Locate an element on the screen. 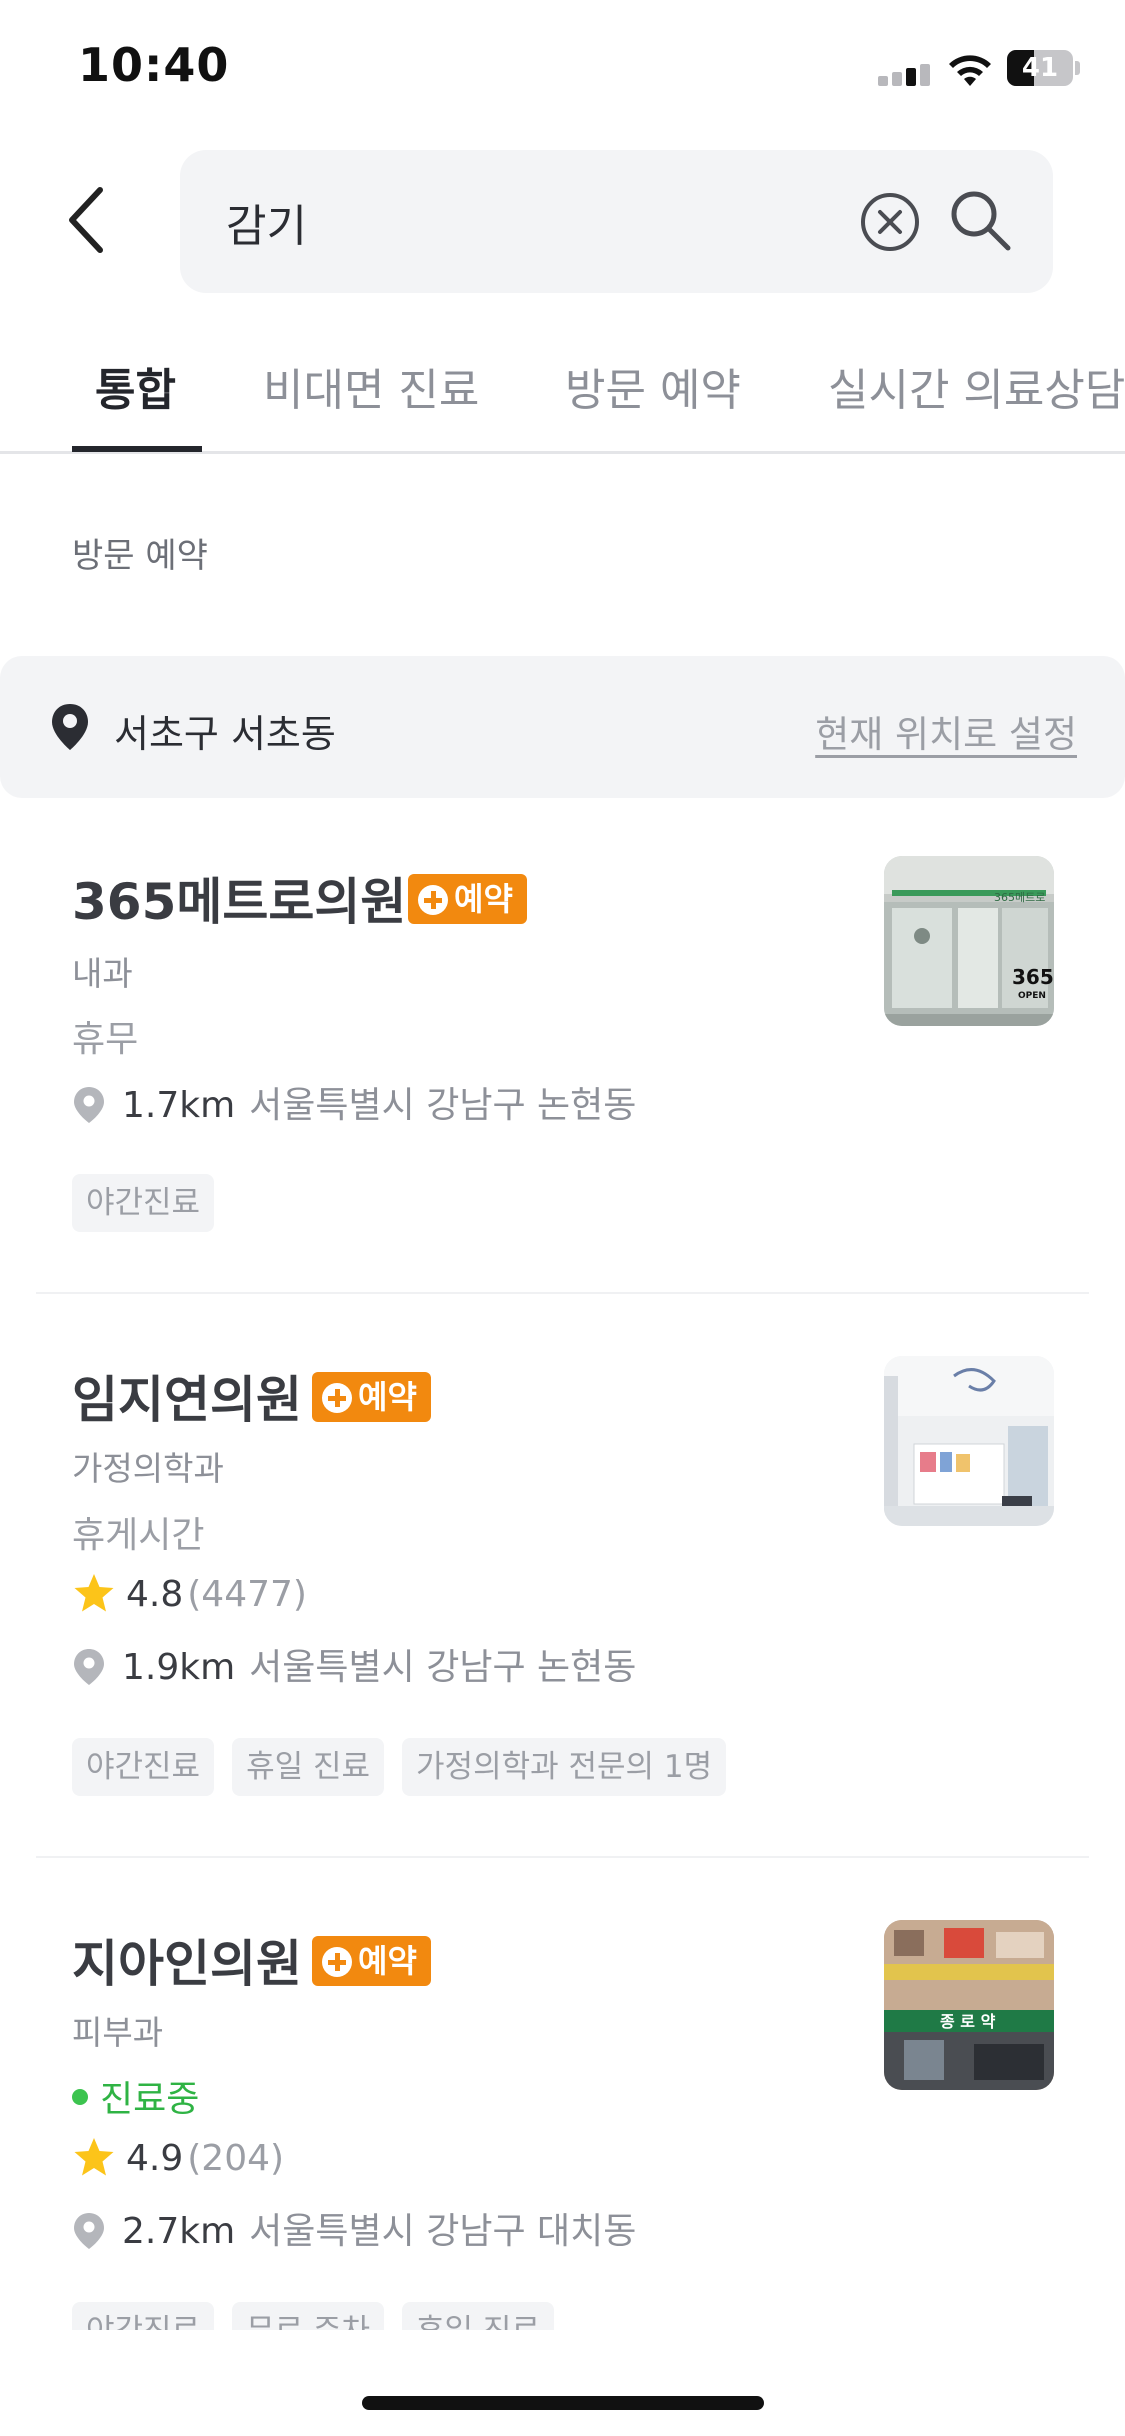 Image resolution: width=1125 pixels, height=2436 pixels. clinic-department: 가정의학과 is located at coordinates (148, 1468).